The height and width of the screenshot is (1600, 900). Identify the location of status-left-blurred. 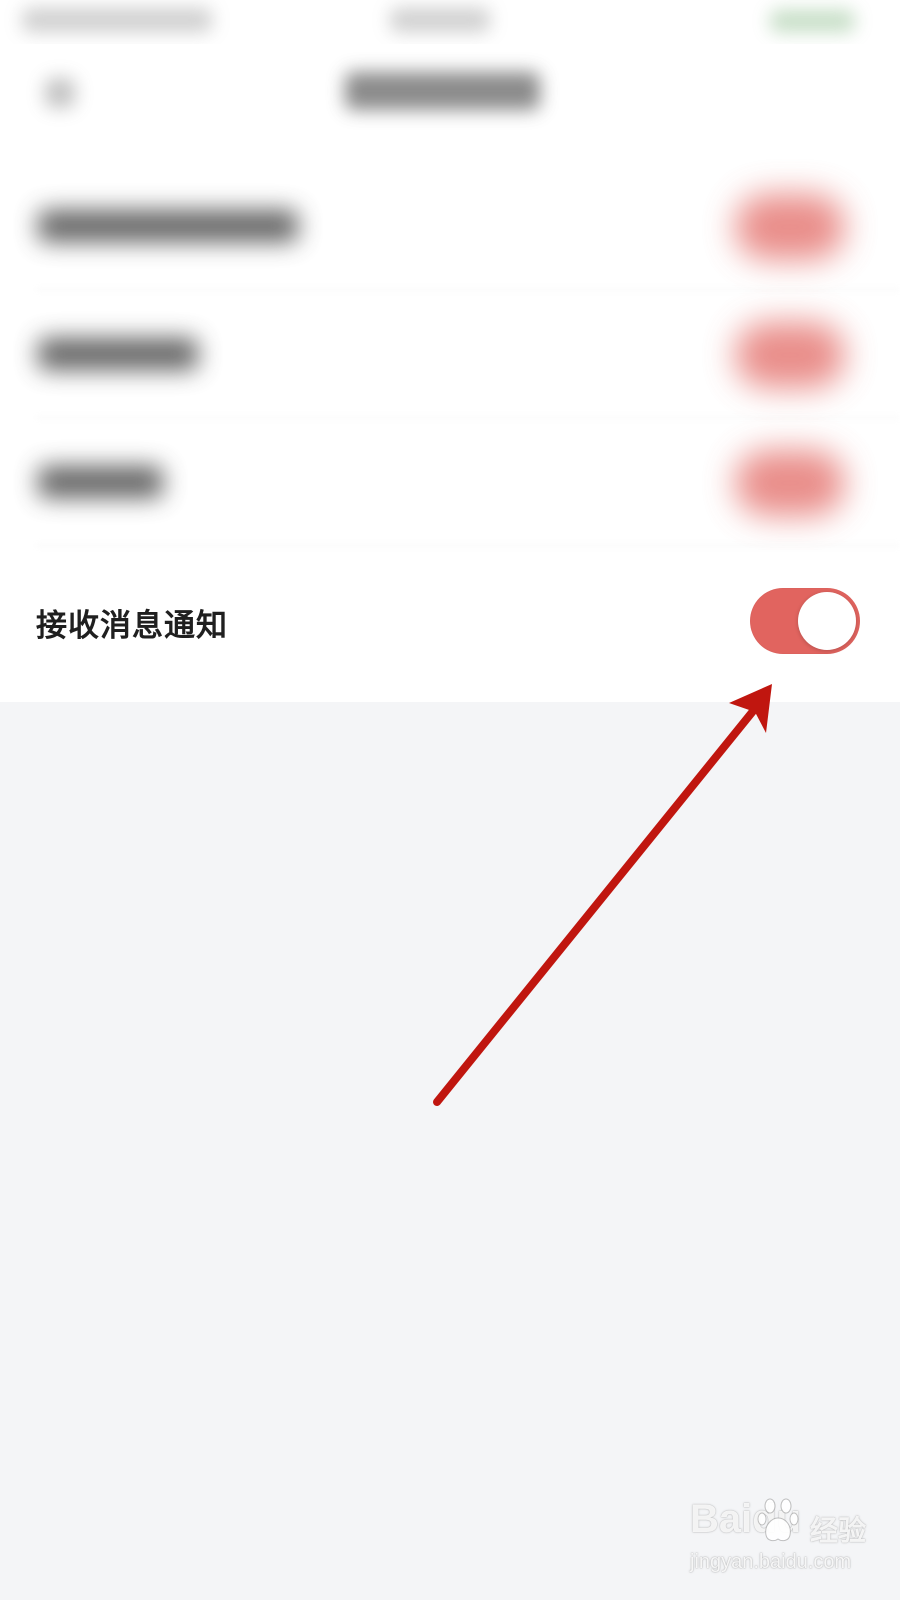
(117, 20).